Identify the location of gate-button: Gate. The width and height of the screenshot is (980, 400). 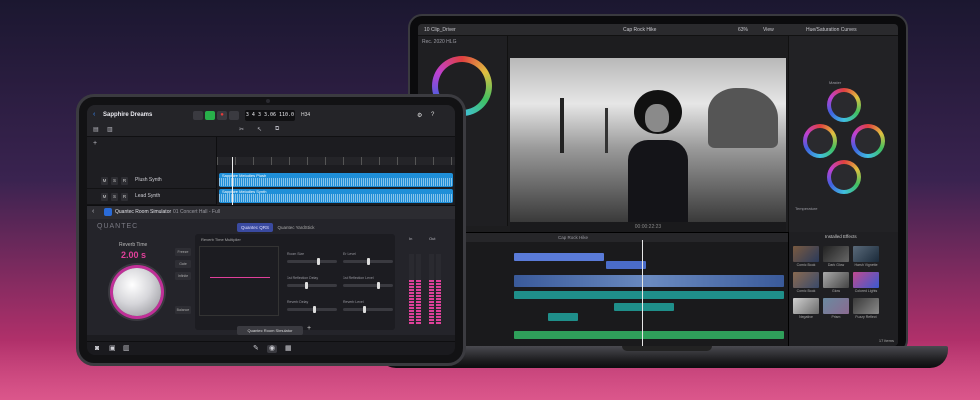
(183, 264).